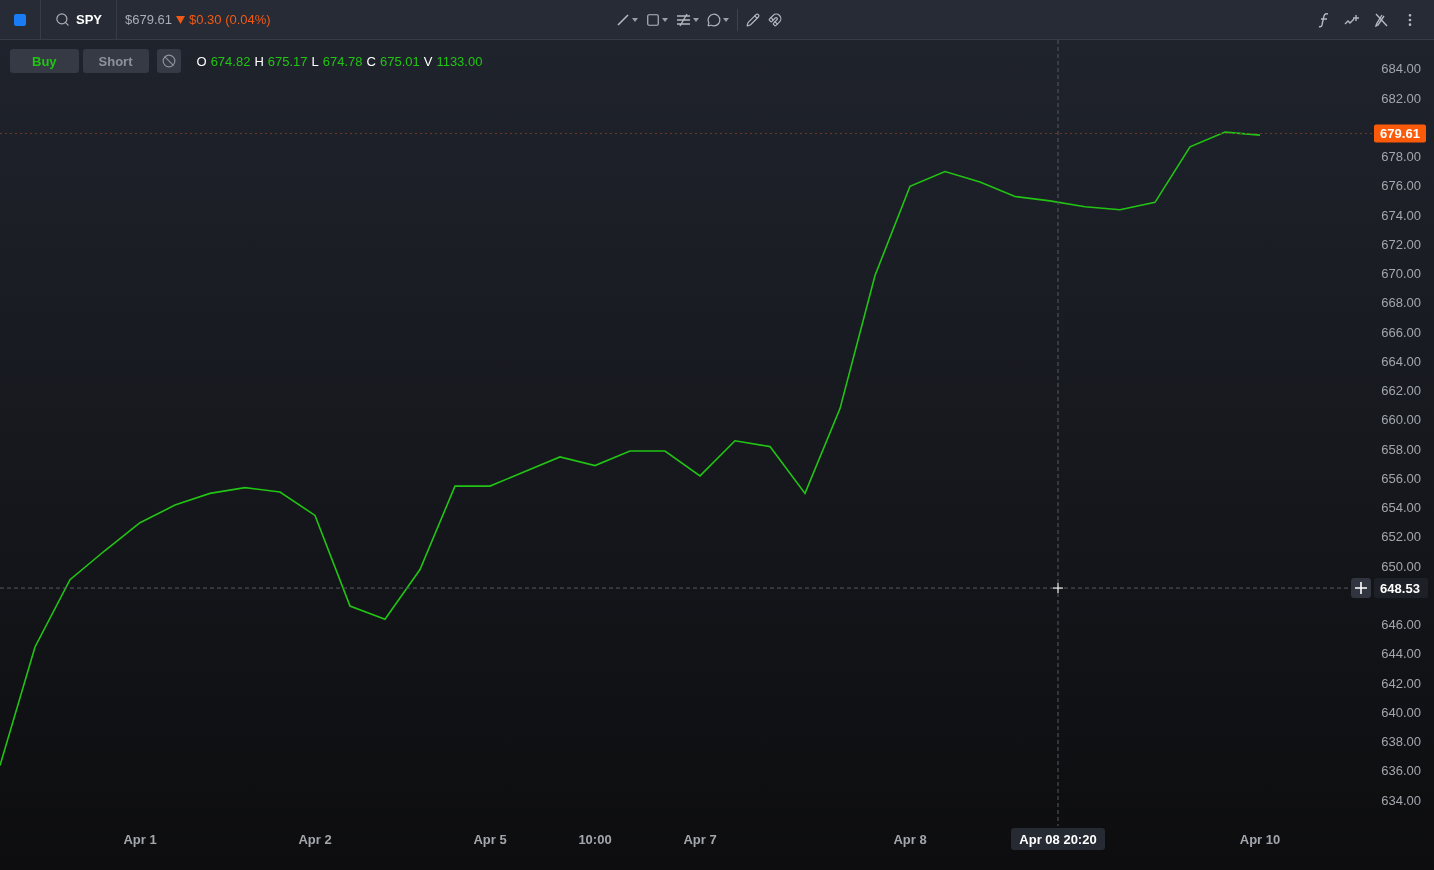  Describe the element at coordinates (1401, 537) in the screenshot. I see `price-label: 652.00` at that location.